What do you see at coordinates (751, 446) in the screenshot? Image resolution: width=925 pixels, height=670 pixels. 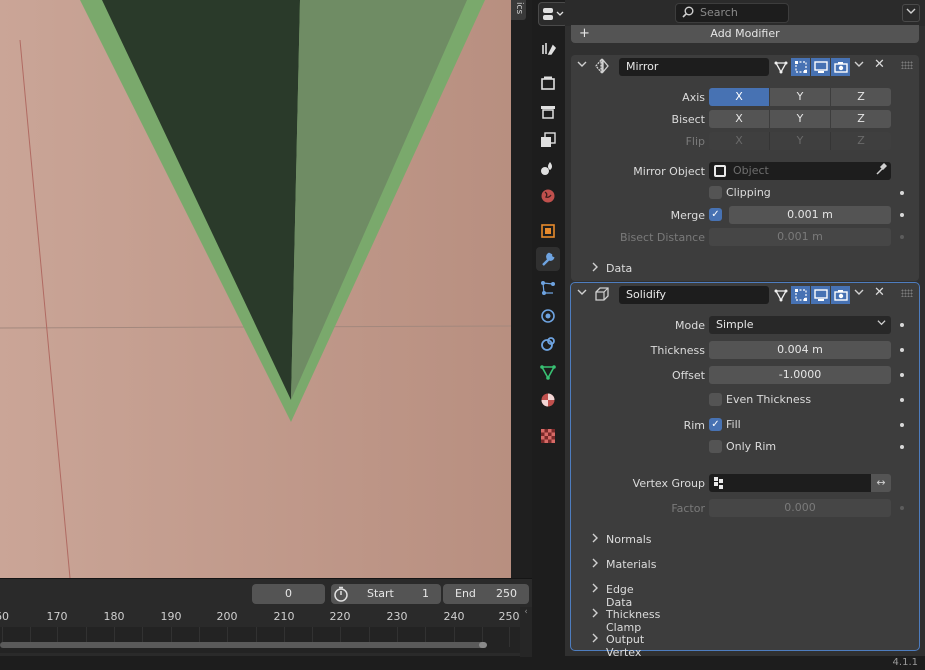 I see `only-rim-label: Only Rim` at bounding box center [751, 446].